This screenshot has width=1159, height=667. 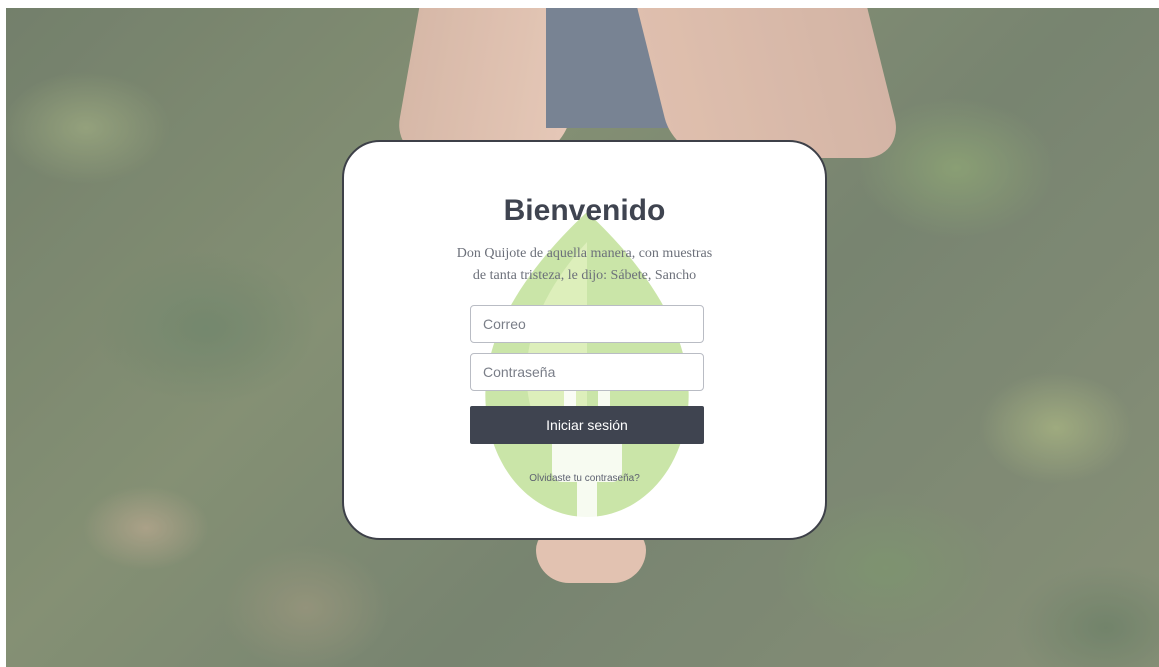 I want to click on login-button: Iniciar sesión, so click(x=587, y=425).